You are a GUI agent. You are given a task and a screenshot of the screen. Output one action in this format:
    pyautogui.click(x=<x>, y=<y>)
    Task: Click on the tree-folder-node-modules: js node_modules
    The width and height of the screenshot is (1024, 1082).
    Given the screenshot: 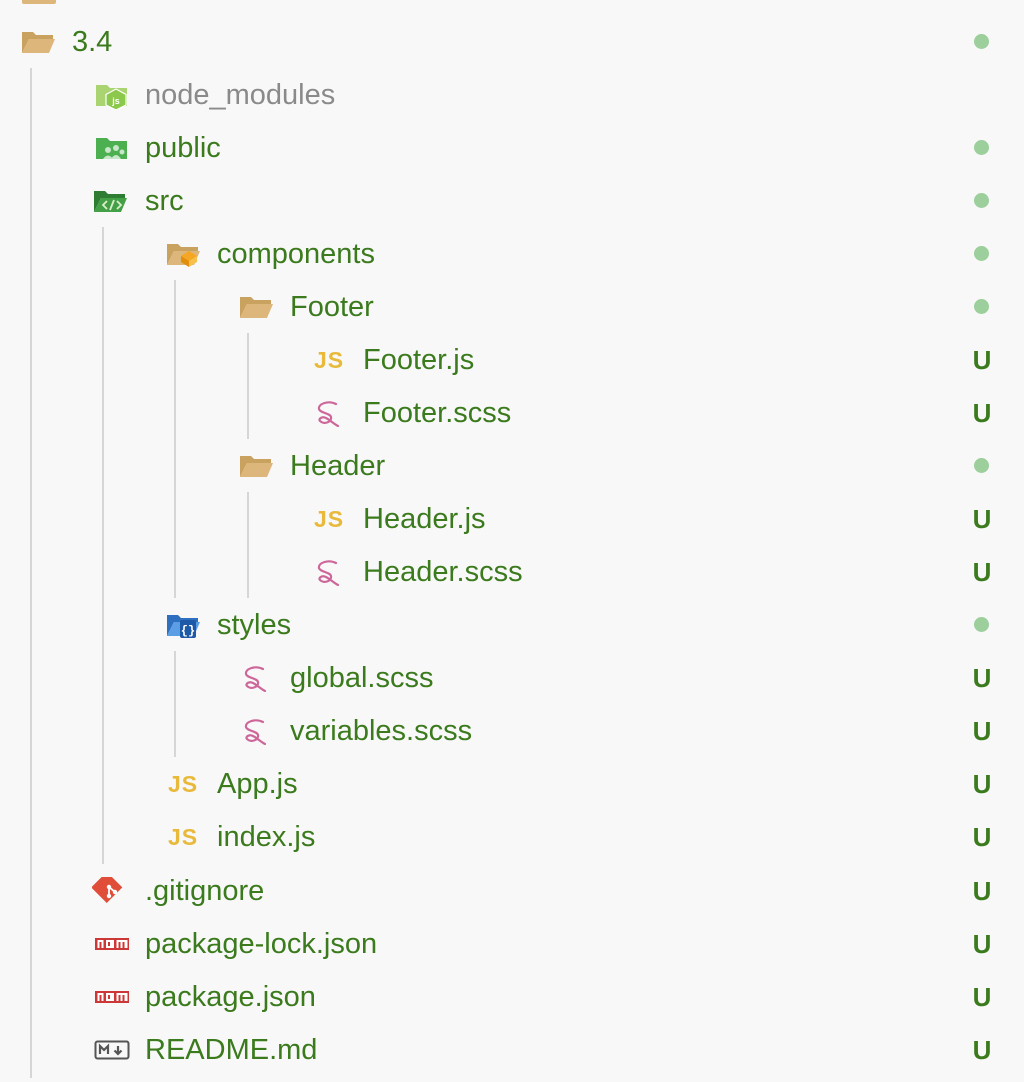 What is the action you would take?
    pyautogui.click(x=512, y=94)
    